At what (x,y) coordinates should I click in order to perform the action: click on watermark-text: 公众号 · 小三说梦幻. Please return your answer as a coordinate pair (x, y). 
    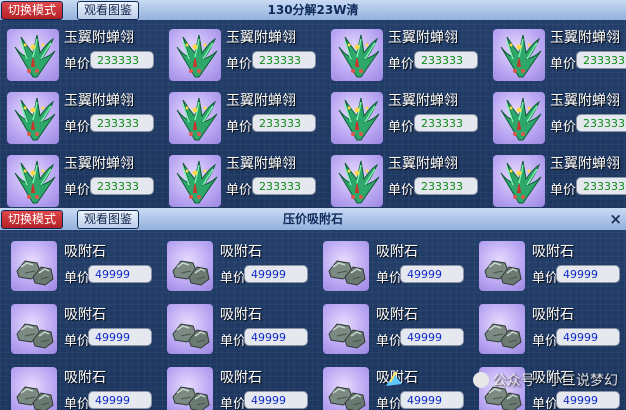
    Looking at the image, I should click on (555, 381).